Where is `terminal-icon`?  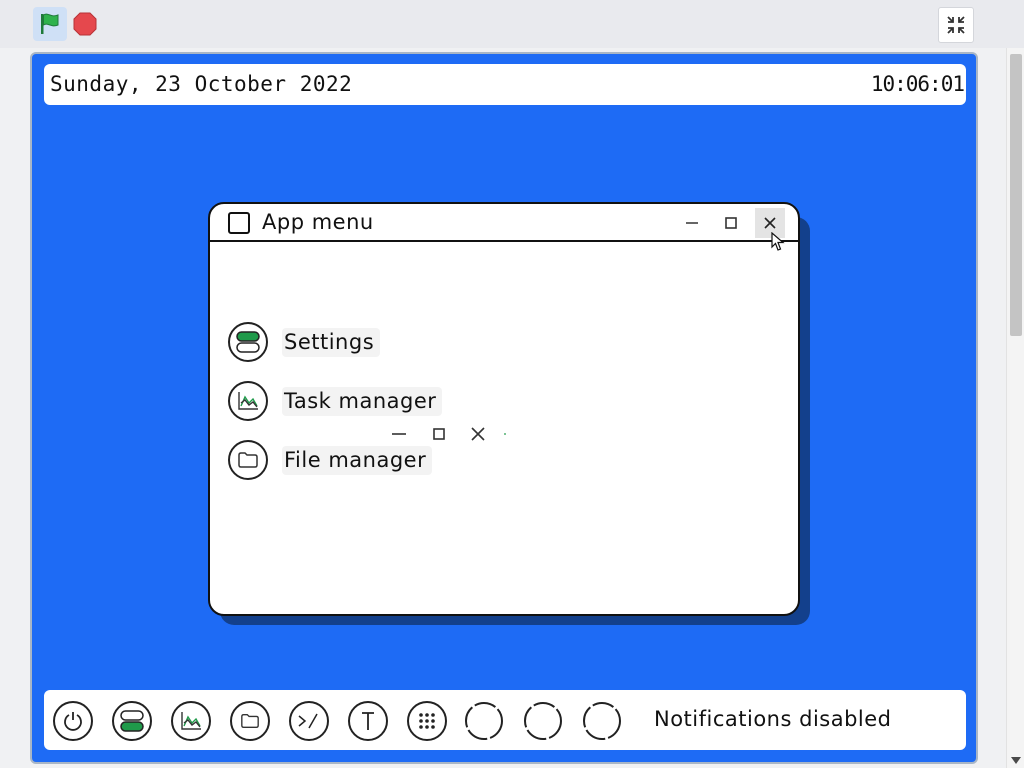 terminal-icon is located at coordinates (308, 721).